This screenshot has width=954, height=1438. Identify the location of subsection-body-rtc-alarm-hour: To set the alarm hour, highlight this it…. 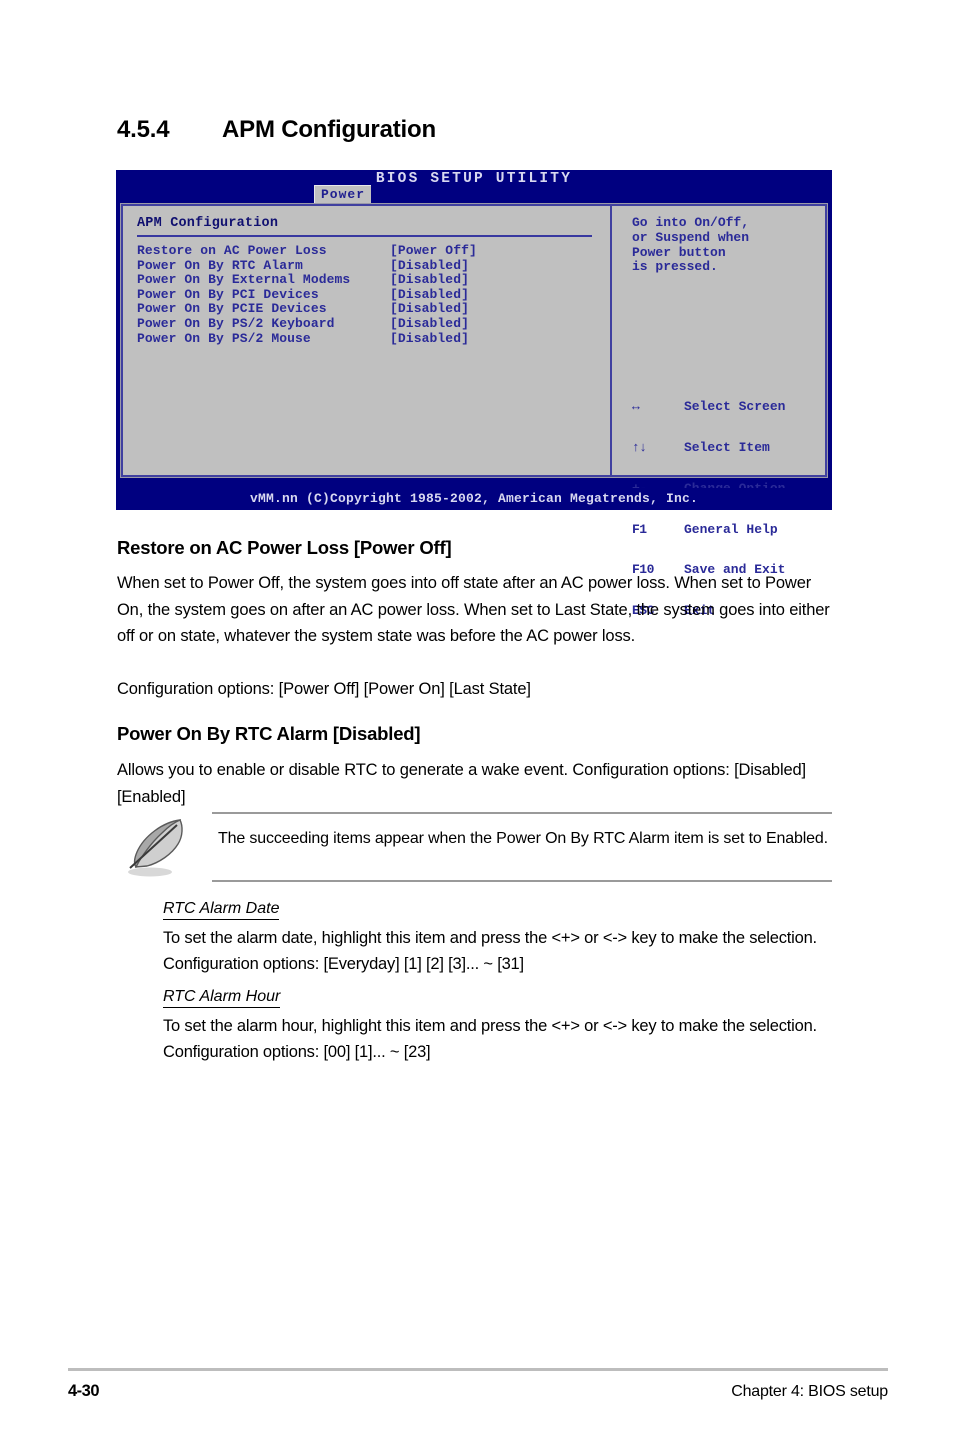
(490, 1039).